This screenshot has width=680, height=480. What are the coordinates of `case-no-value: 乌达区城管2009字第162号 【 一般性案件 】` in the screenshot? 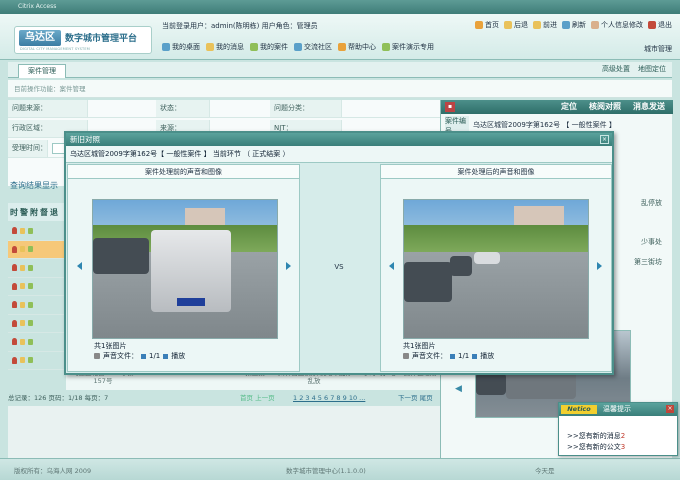 It's located at (544, 125).